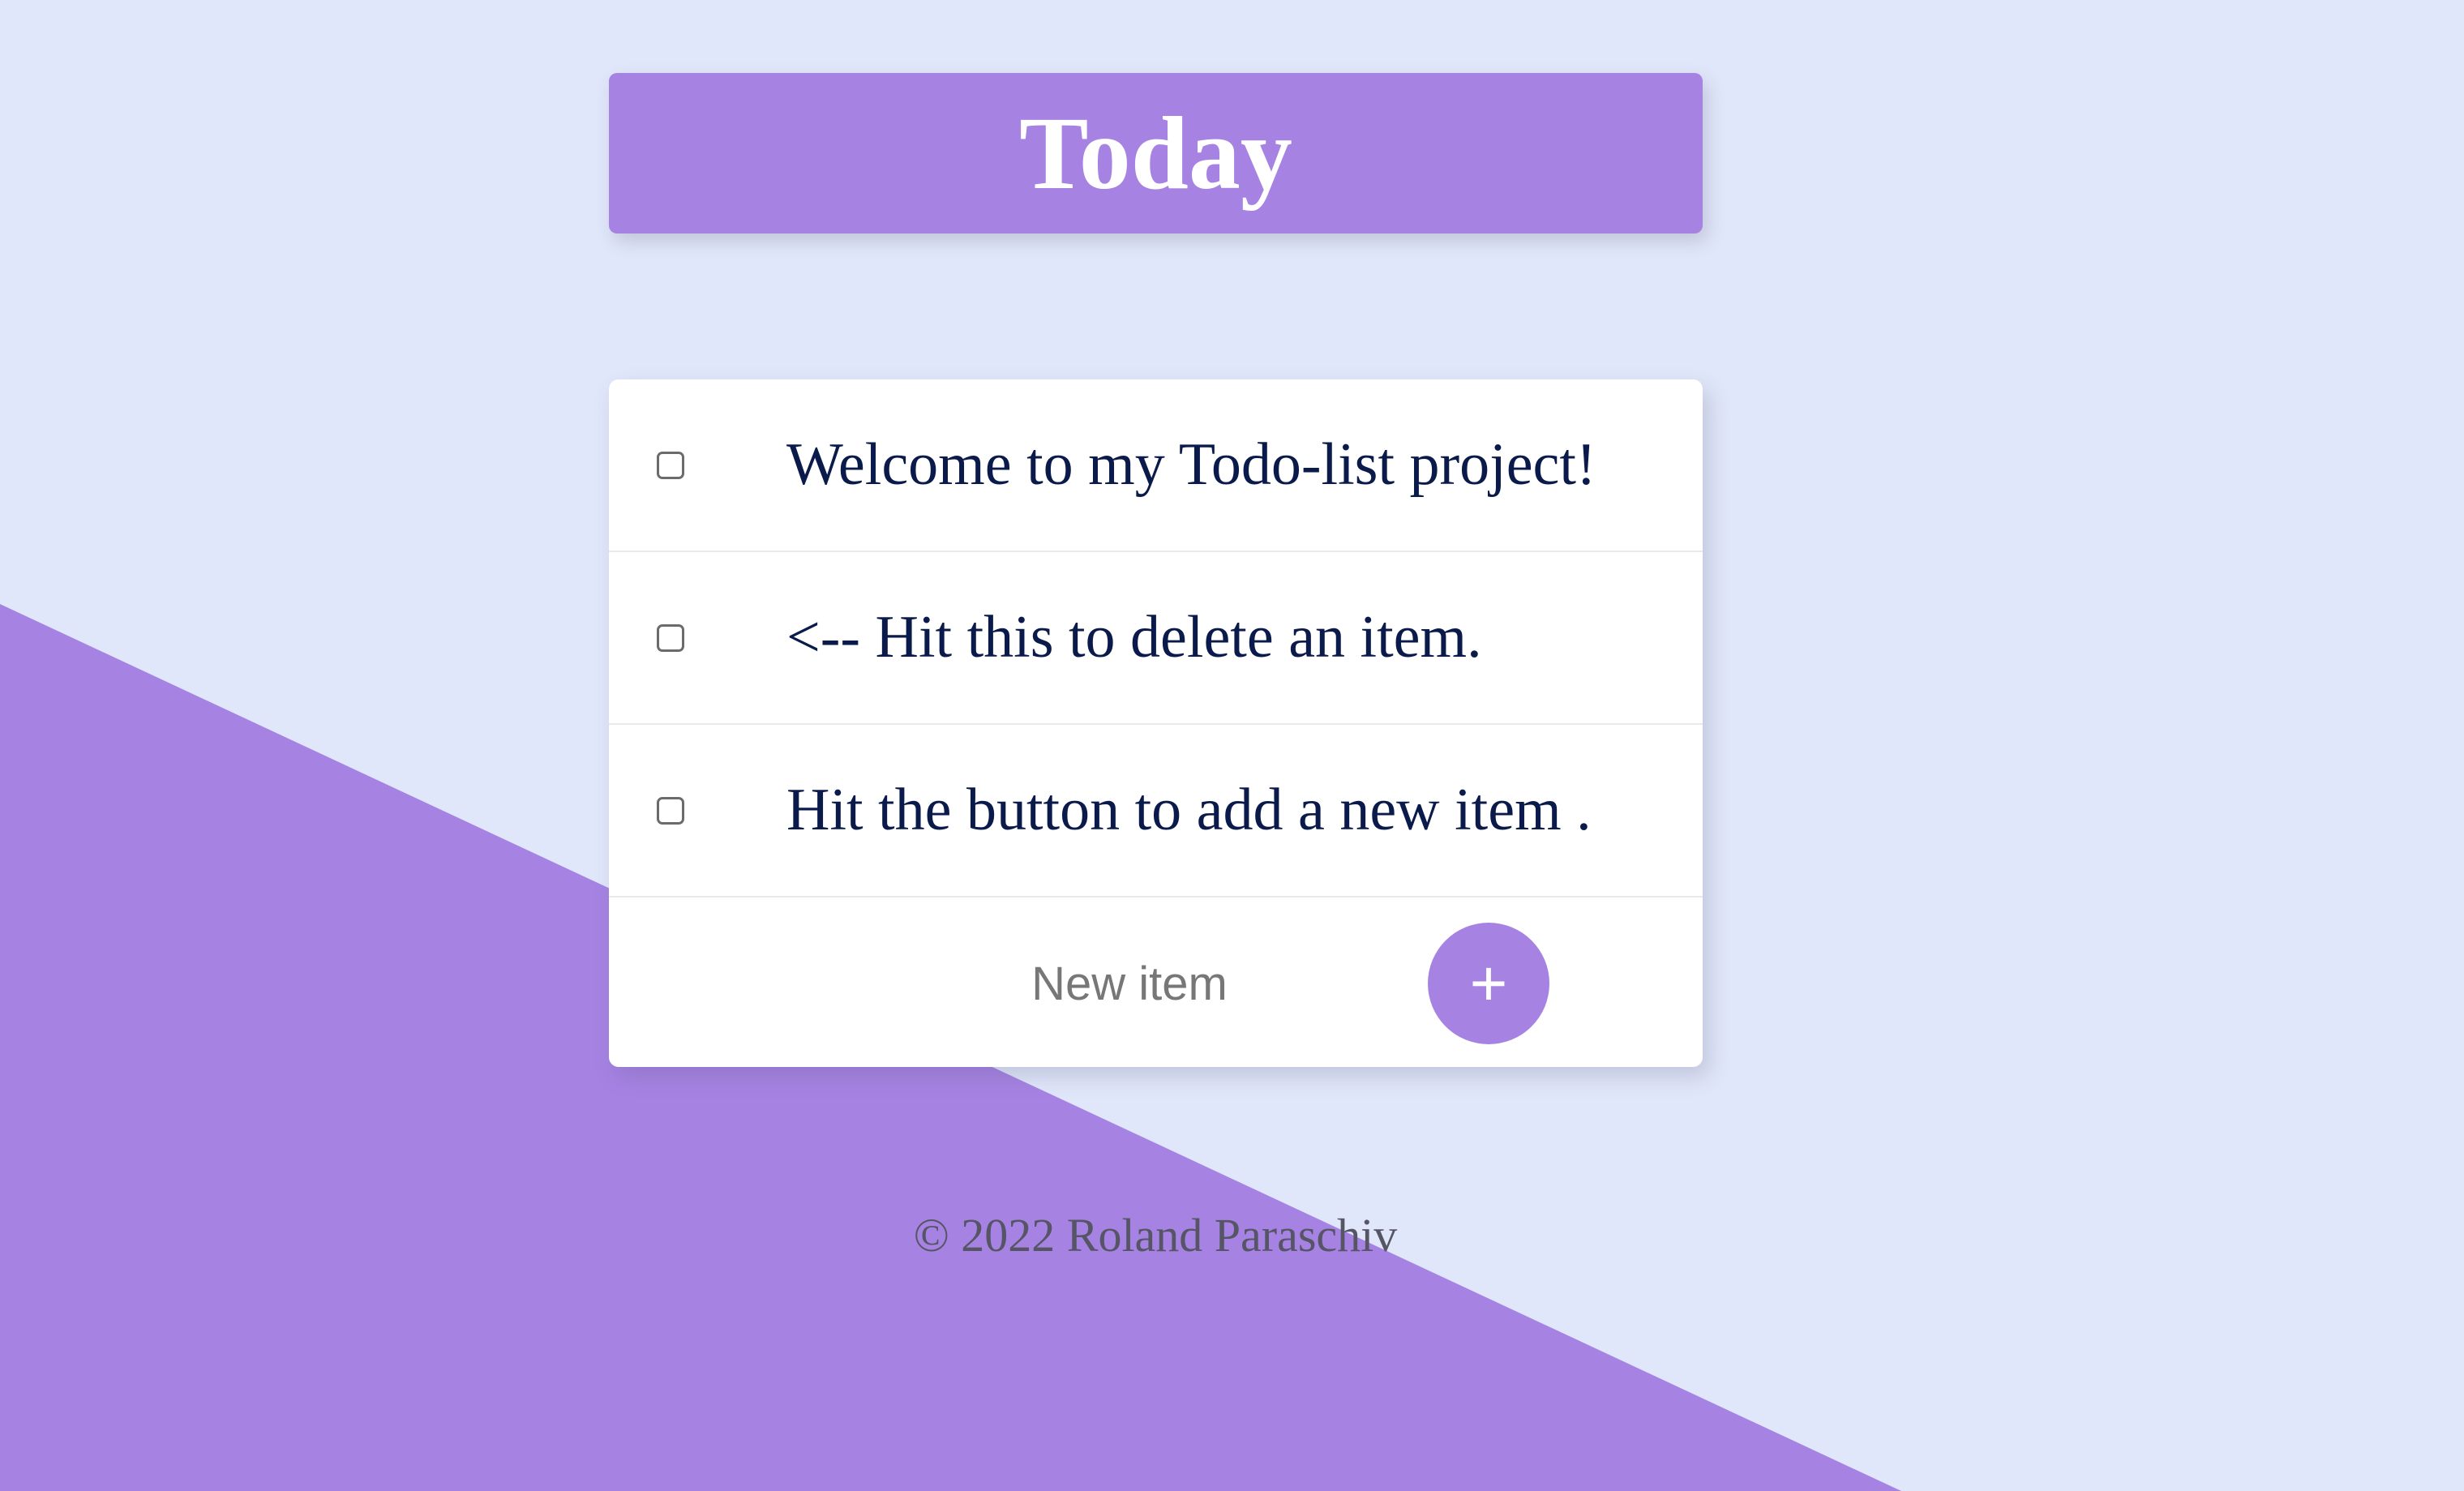 The width and height of the screenshot is (2464, 1491). Describe the element at coordinates (1155, 1235) in the screenshot. I see `footer-copyright: © 2022 Roland Paraschiv` at that location.